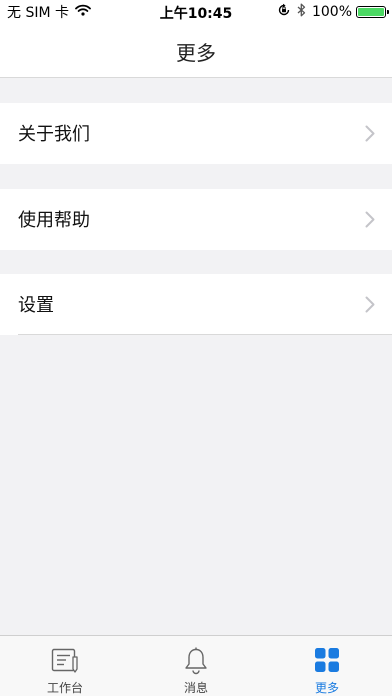 Image resolution: width=392 pixels, height=696 pixels. I want to click on tab-label: 消息, so click(195, 688).